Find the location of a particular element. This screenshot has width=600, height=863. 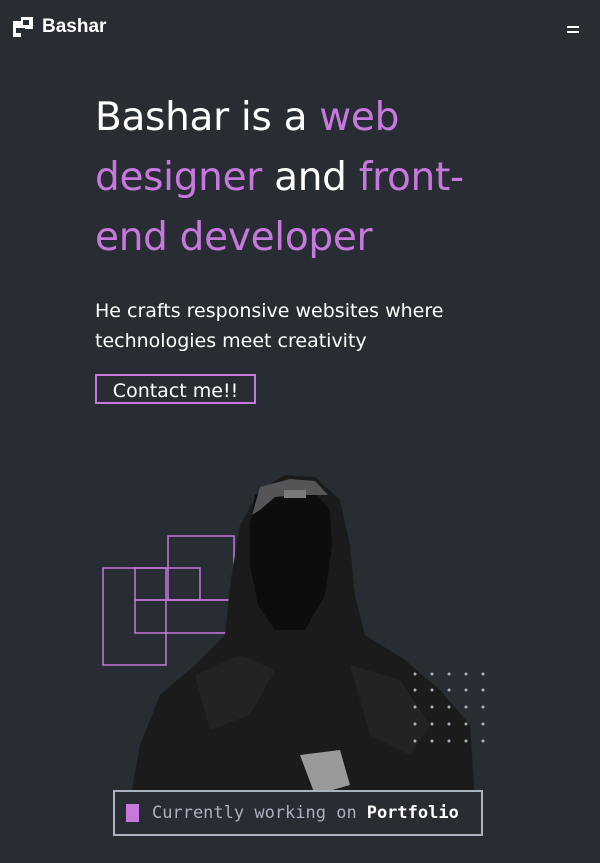

brand-name: Bashar is located at coordinates (74, 26).